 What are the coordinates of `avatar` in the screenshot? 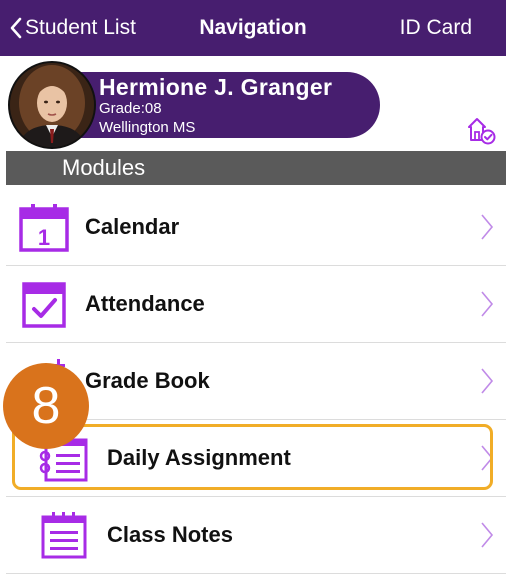 It's located at (52, 105).